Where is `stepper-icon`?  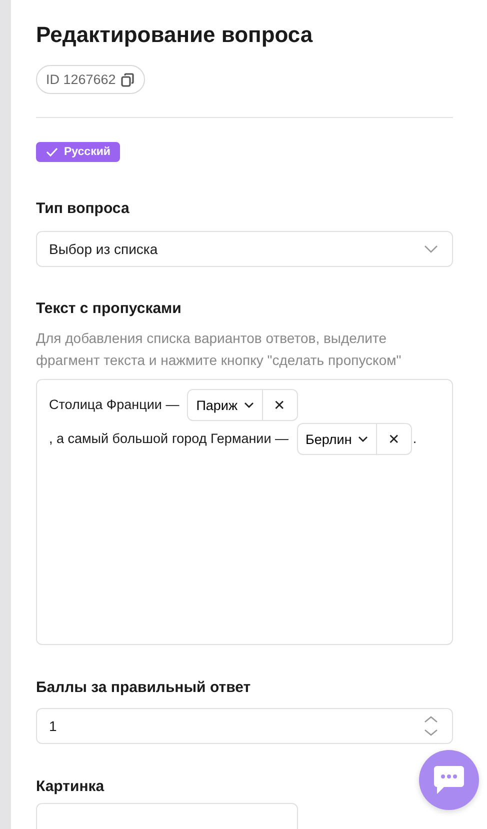
stepper-icon is located at coordinates (431, 726).